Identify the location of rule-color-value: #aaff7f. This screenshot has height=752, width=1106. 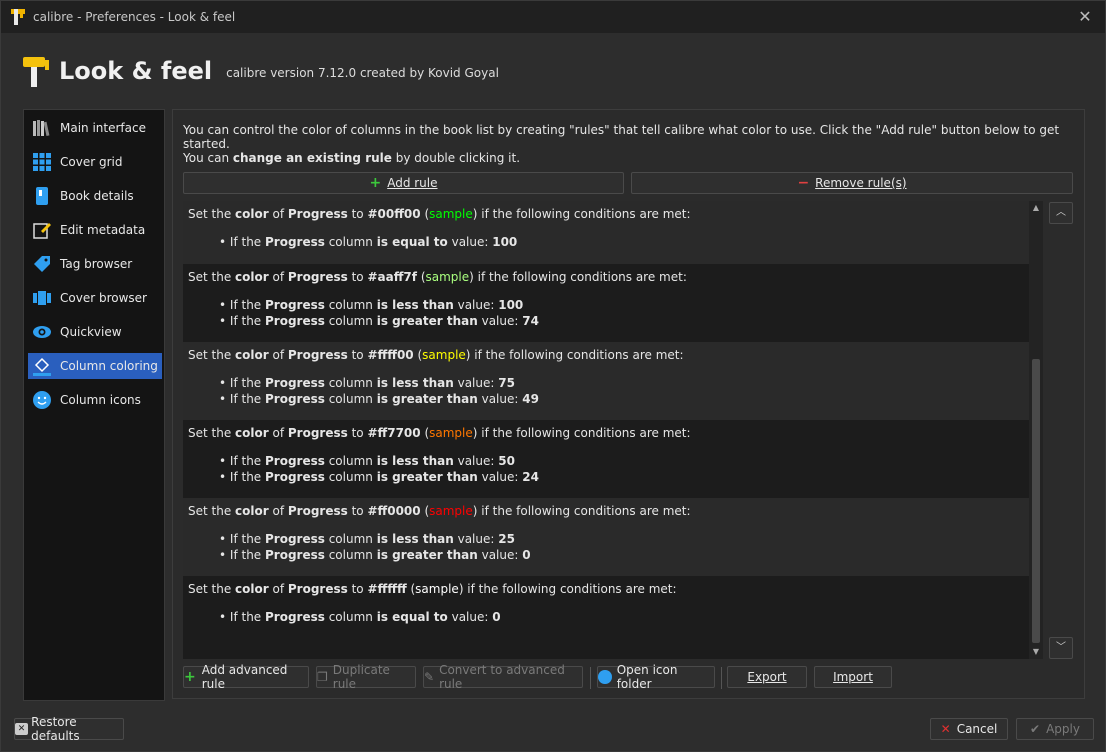
(392, 277).